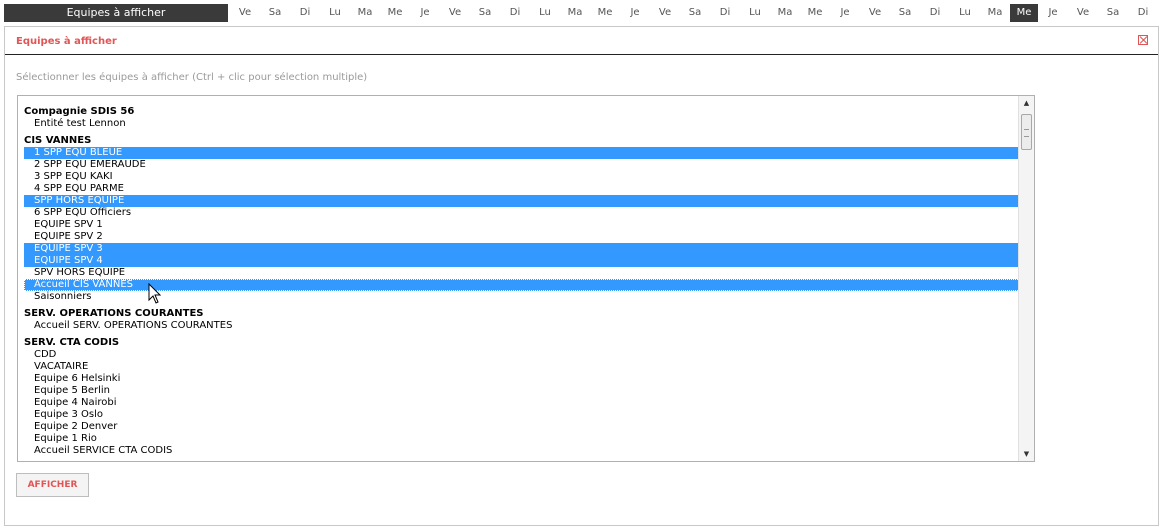  What do you see at coordinates (72, 342) in the screenshot?
I see `option-group-label: SERV. CTA CODIS` at bounding box center [72, 342].